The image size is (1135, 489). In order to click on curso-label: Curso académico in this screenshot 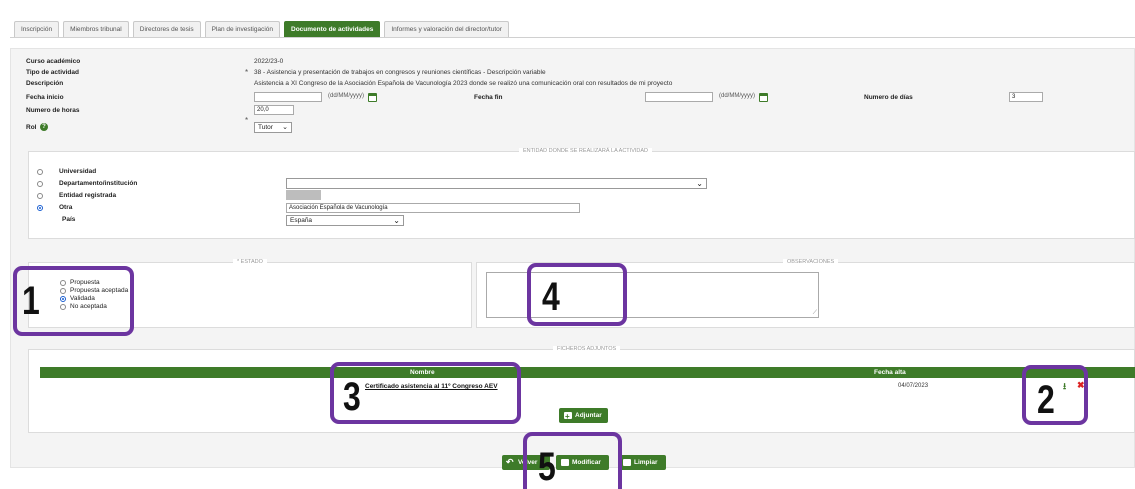, I will do `click(53, 61)`.